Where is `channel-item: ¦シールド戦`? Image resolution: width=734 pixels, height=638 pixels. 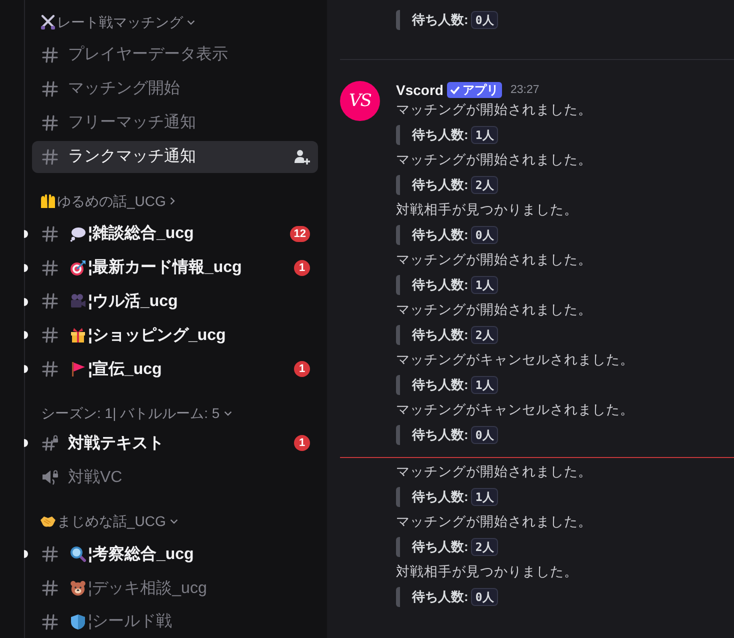
channel-item: ¦シールド戦 is located at coordinates (175, 622).